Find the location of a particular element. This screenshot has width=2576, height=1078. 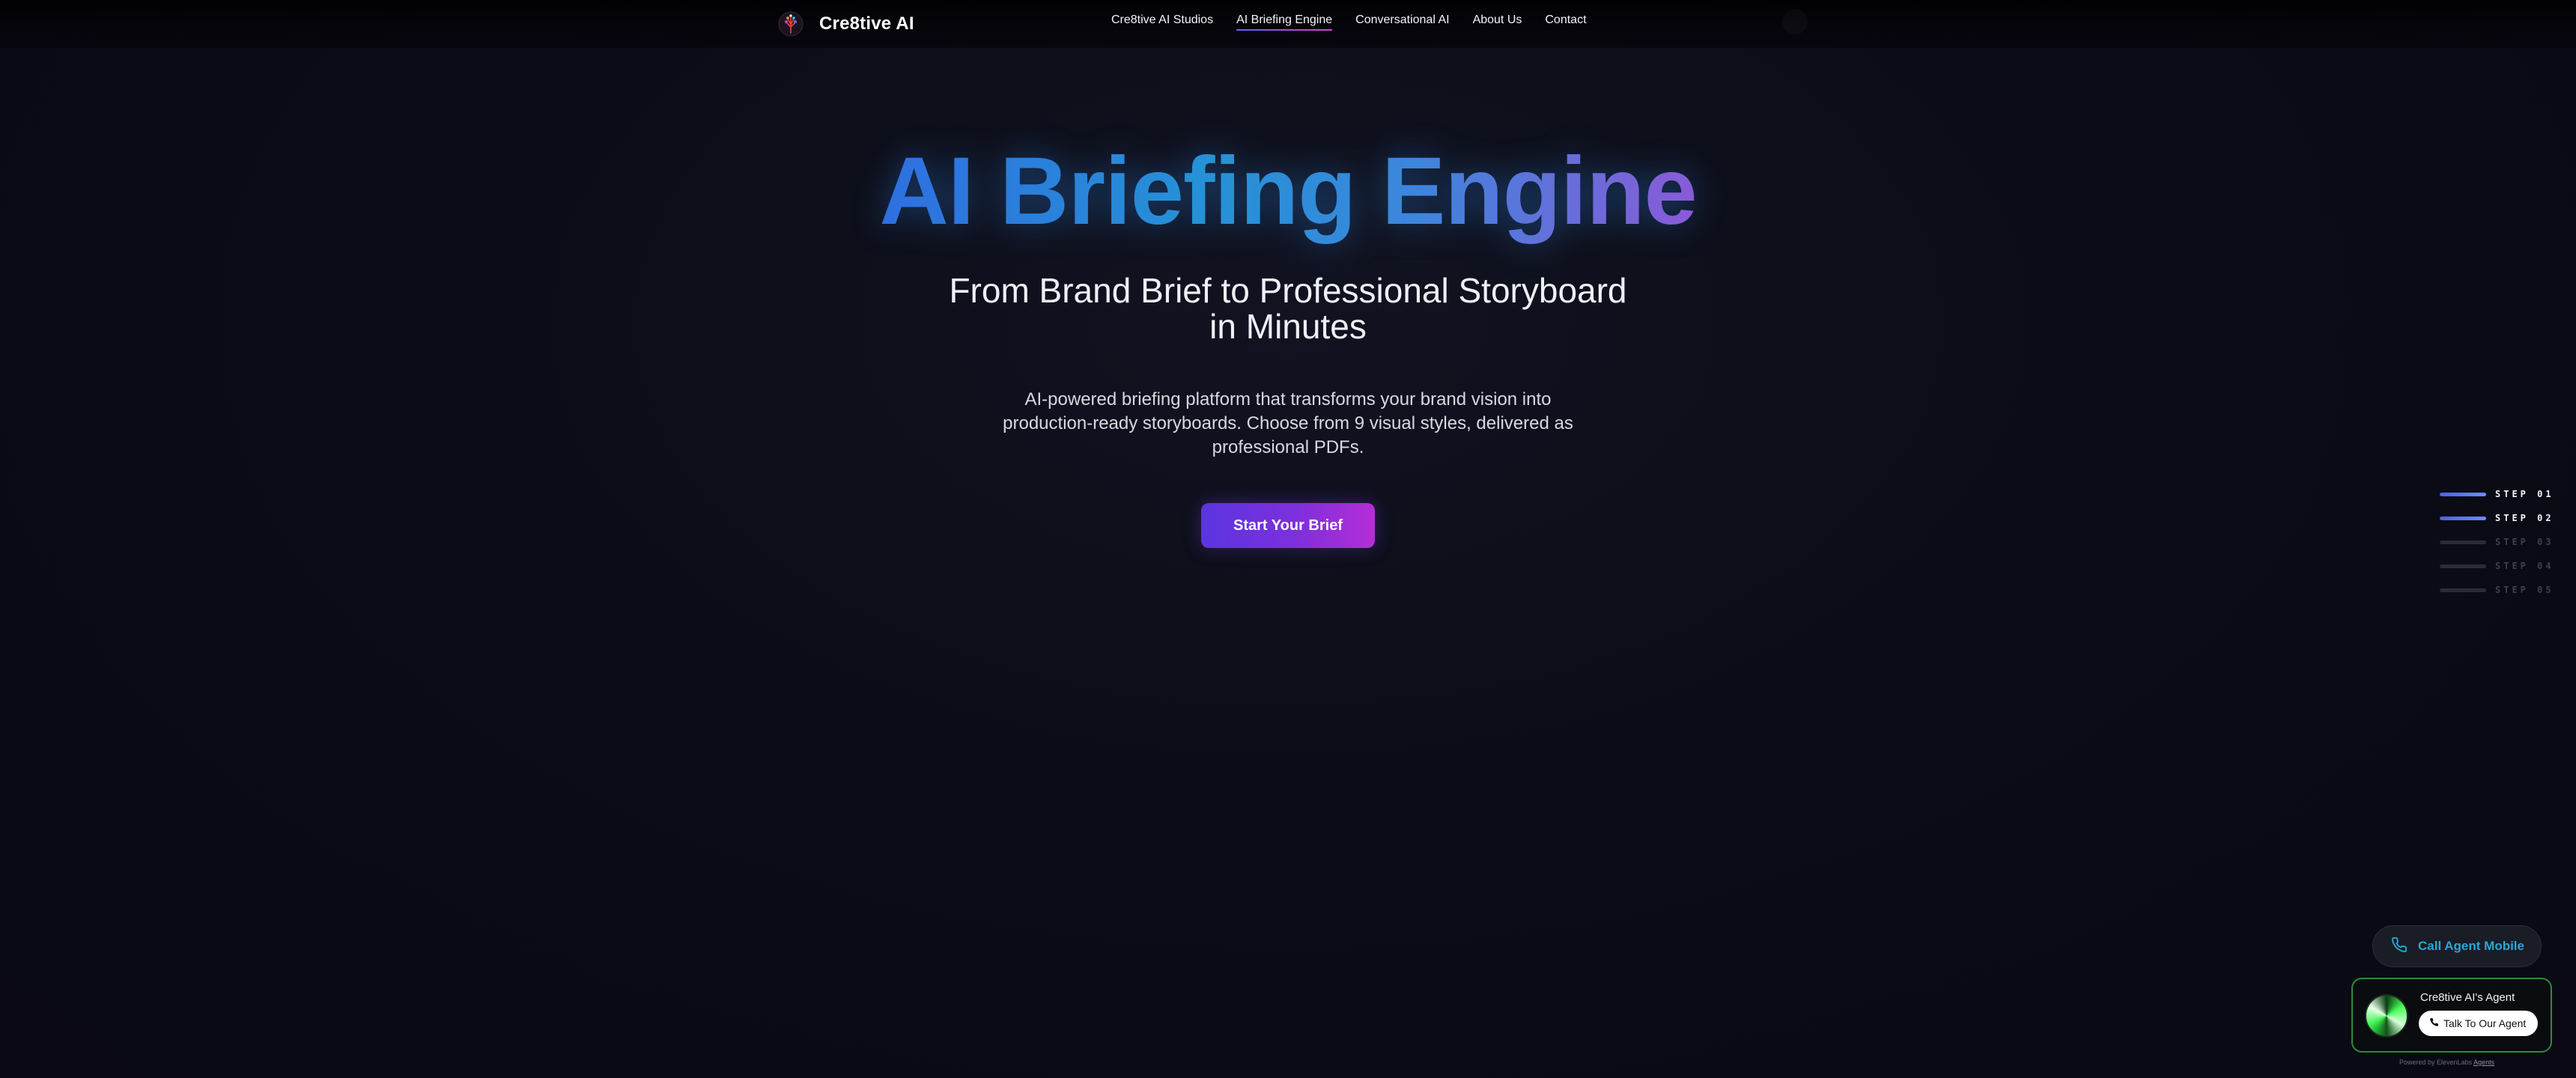

agent-name: Cre8tive AI's Agent is located at coordinates (2467, 997).